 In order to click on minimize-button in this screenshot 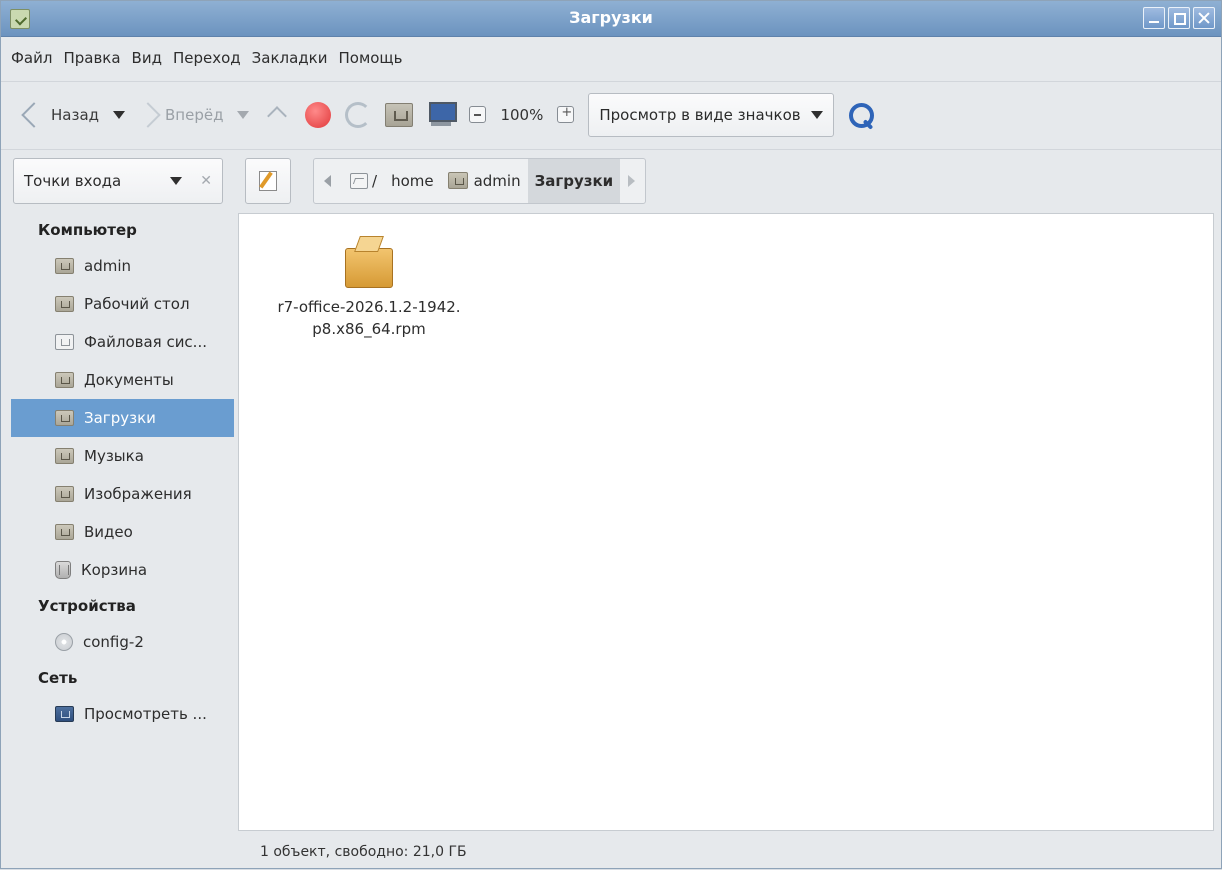, I will do `click(1154, 18)`.